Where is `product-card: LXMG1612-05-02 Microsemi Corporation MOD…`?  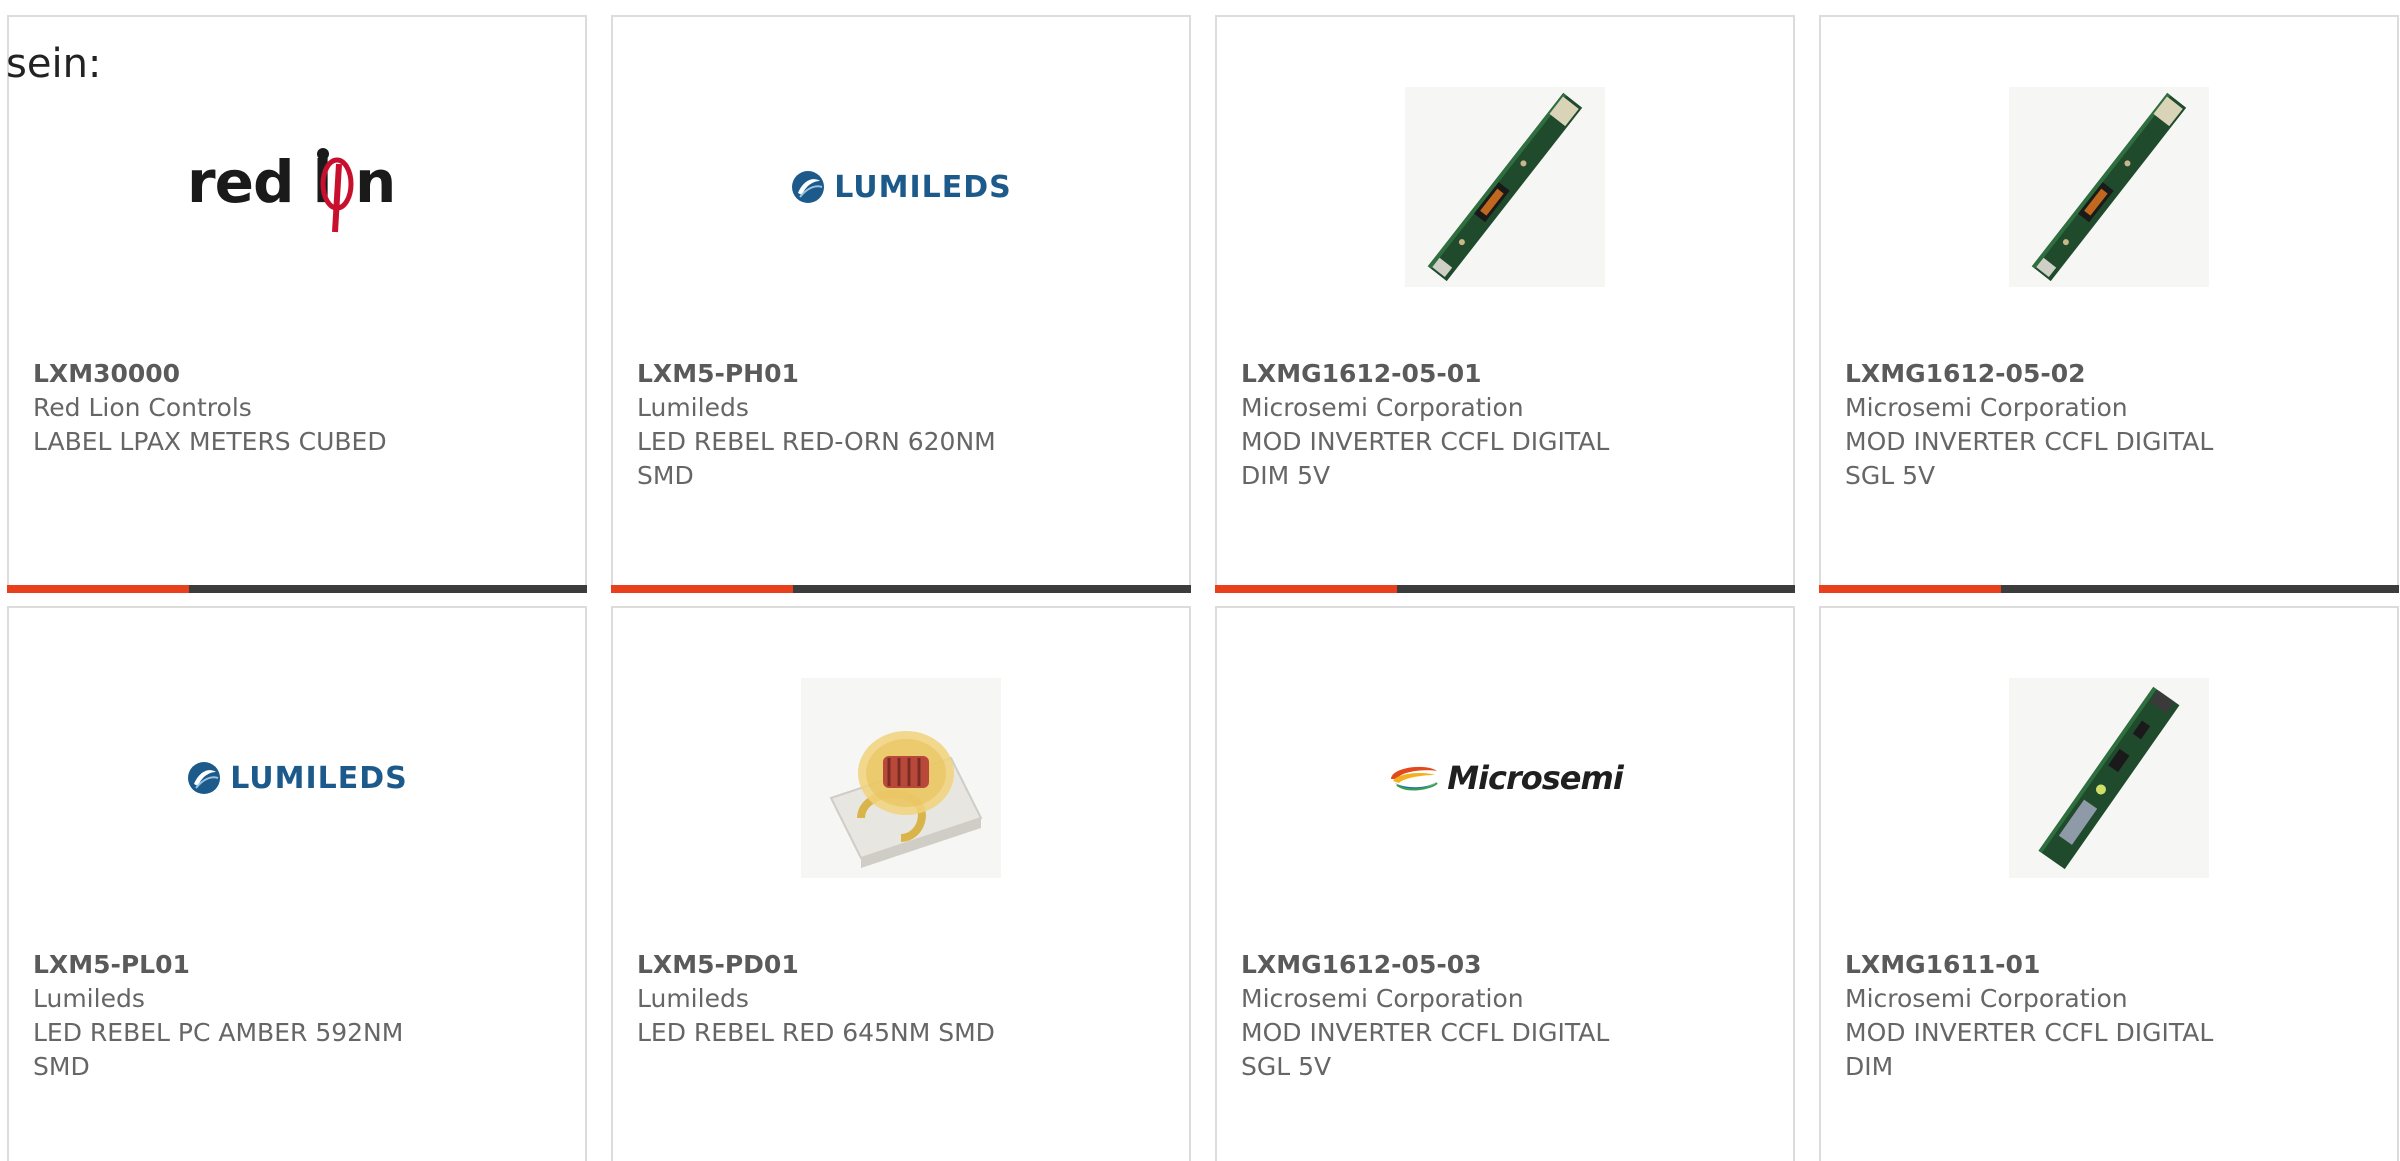 product-card: LXMG1612-05-02 Microsemi Corporation MOD… is located at coordinates (2109, 304).